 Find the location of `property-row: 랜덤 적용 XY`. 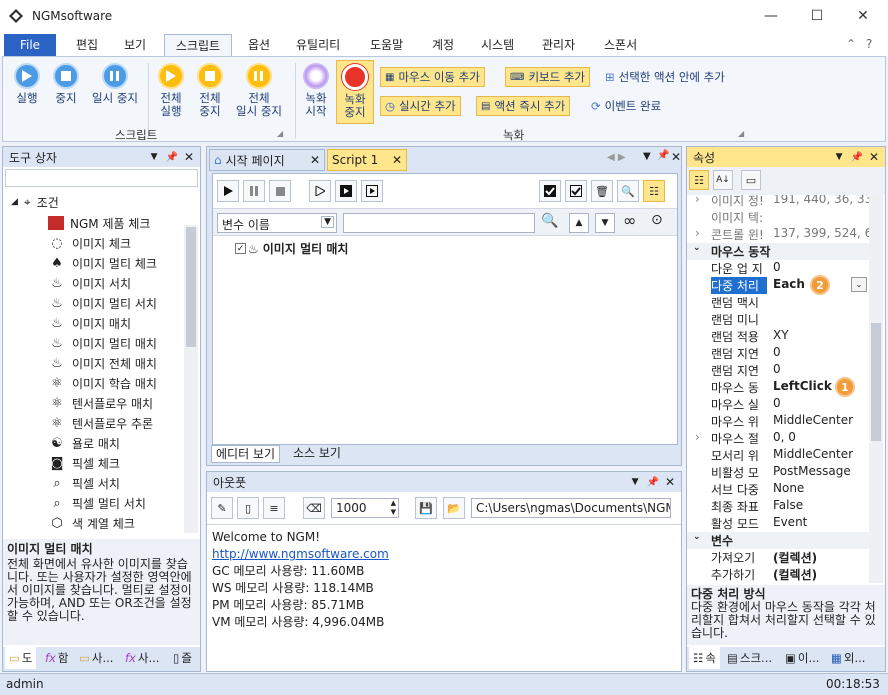

property-row: 랜덤 적용 XY is located at coordinates (778, 336).